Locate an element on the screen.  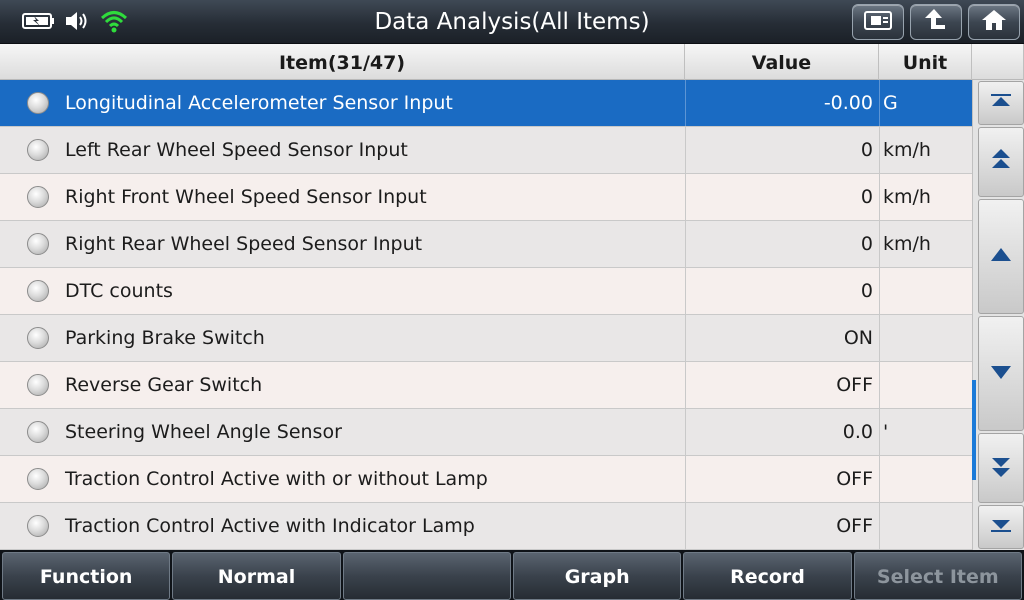
column-header-value: Value is located at coordinates (782, 62).